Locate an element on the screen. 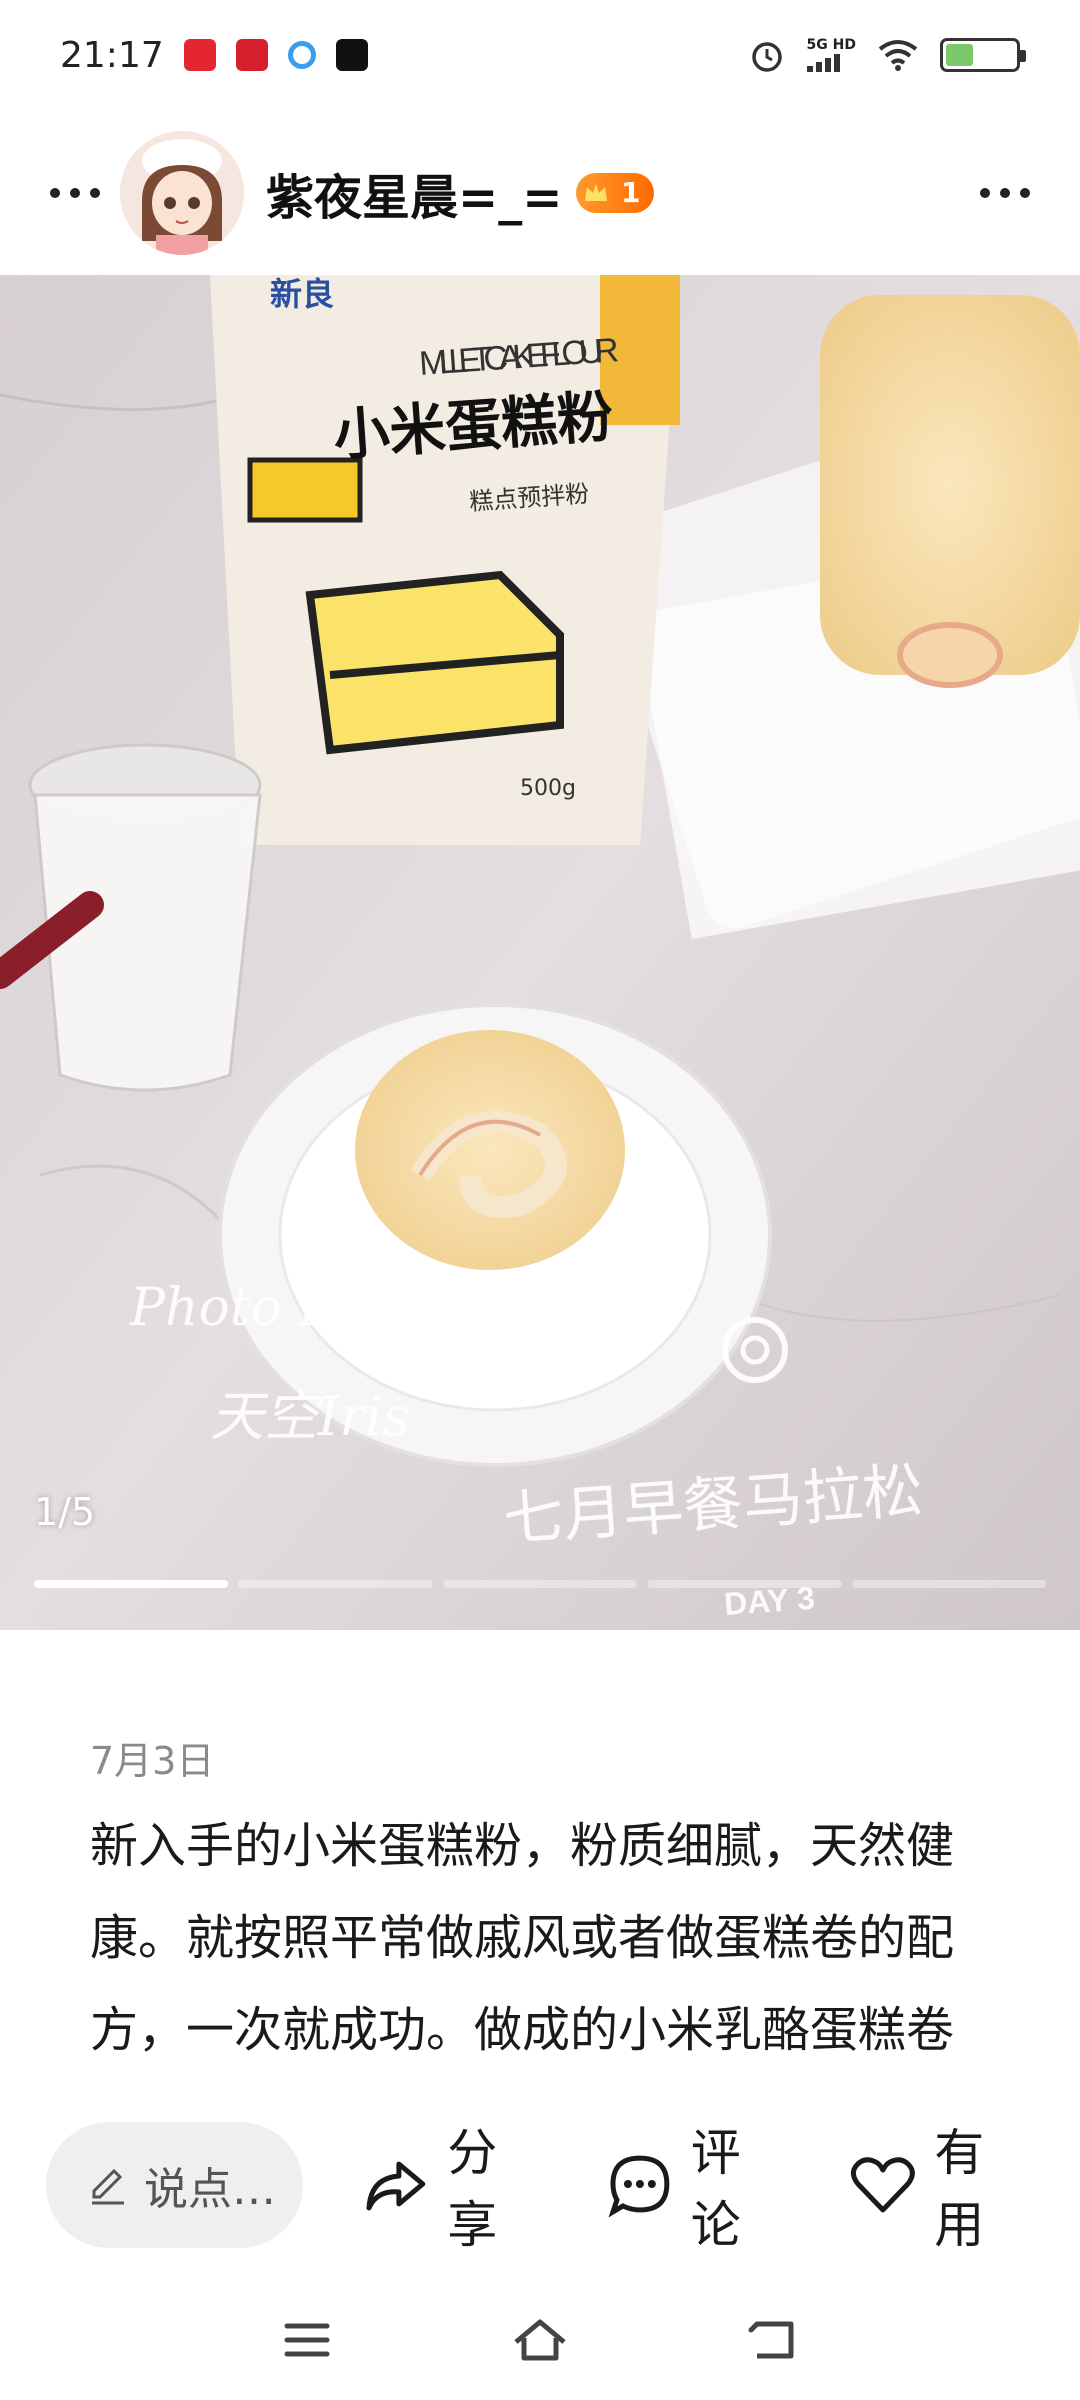 This screenshot has height=2400, width=1080. crown-icon is located at coordinates (596, 192).